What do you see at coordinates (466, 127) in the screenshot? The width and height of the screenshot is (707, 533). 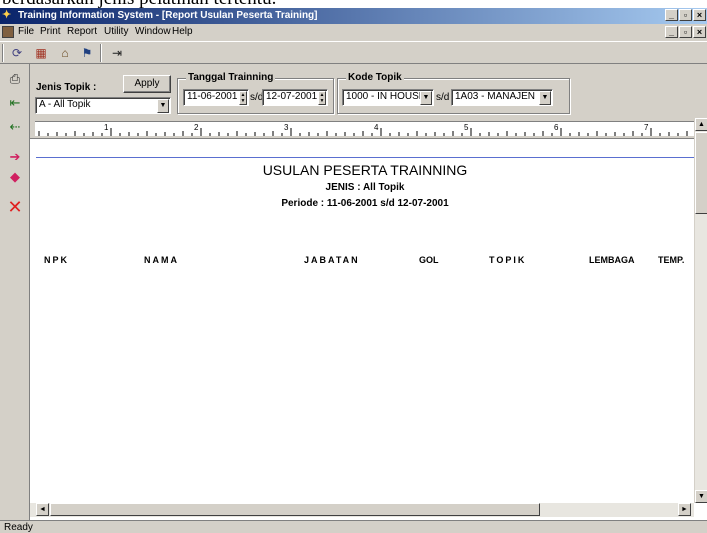 I see `ruler-number: 5` at bounding box center [466, 127].